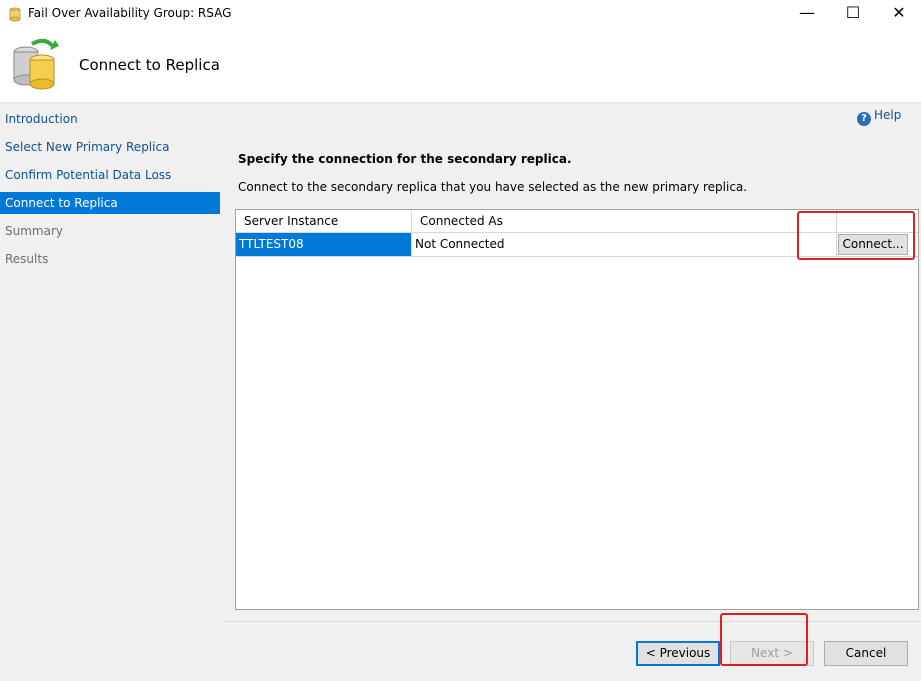 This screenshot has height=681, width=921. Describe the element at coordinates (324, 221) in the screenshot. I see `column-header-server-instance: Server Instance` at that location.